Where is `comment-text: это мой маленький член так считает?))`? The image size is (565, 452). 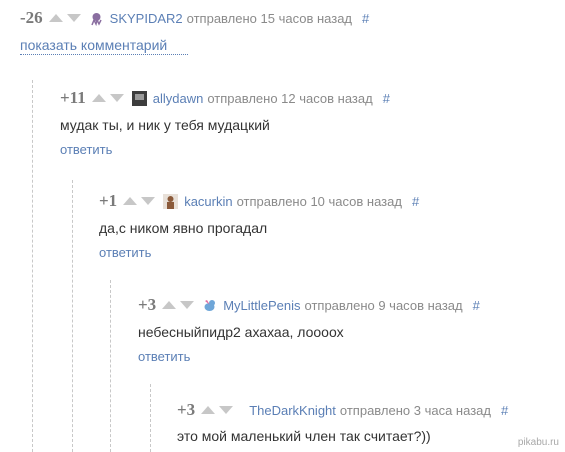
comment-text: это мой маленький член так считает?)) is located at coordinates (304, 436).